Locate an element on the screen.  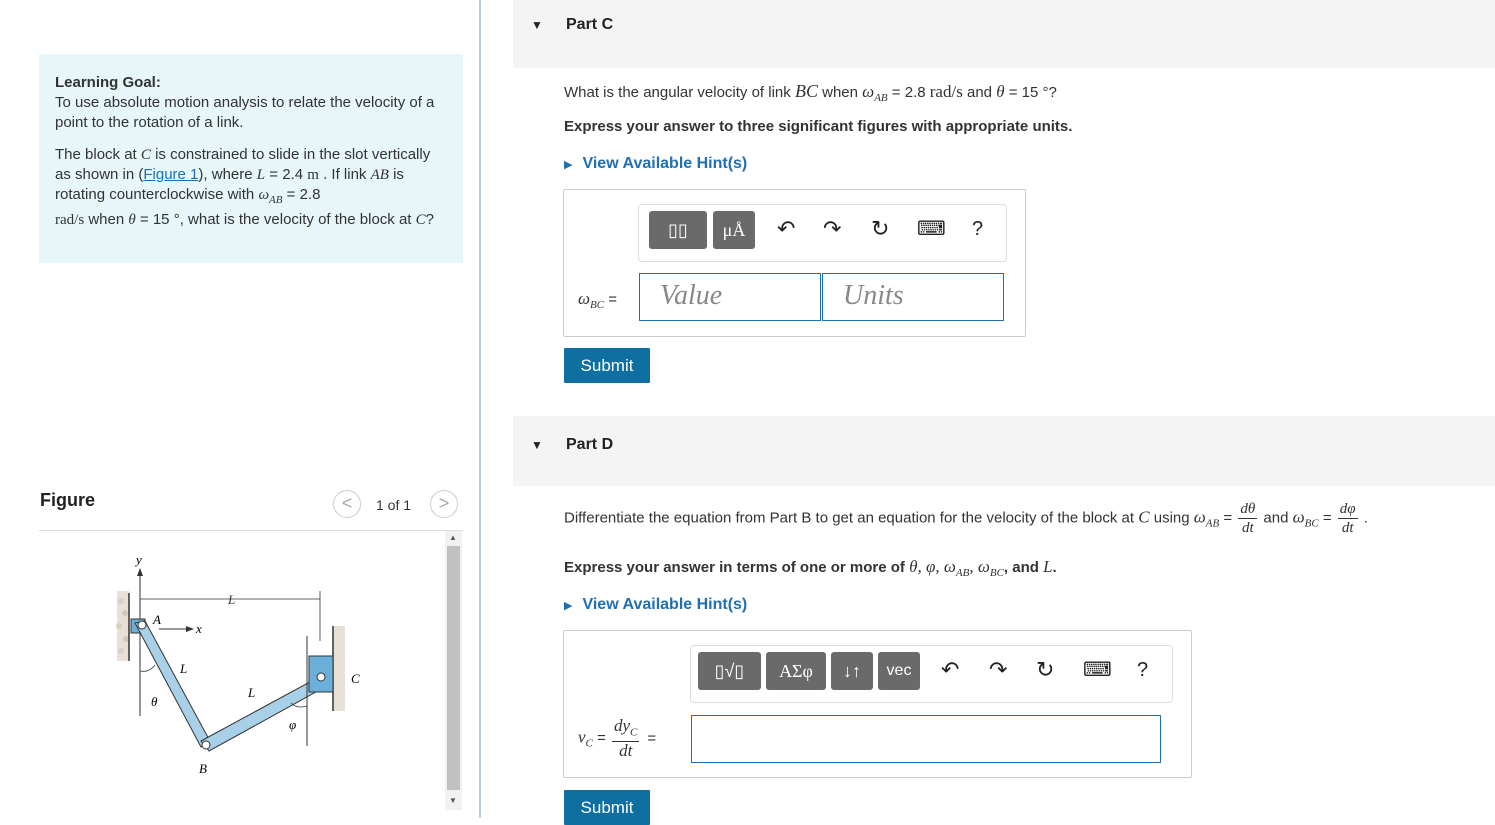
scroll-up-icon: ▲ is located at coordinates (453, 537).